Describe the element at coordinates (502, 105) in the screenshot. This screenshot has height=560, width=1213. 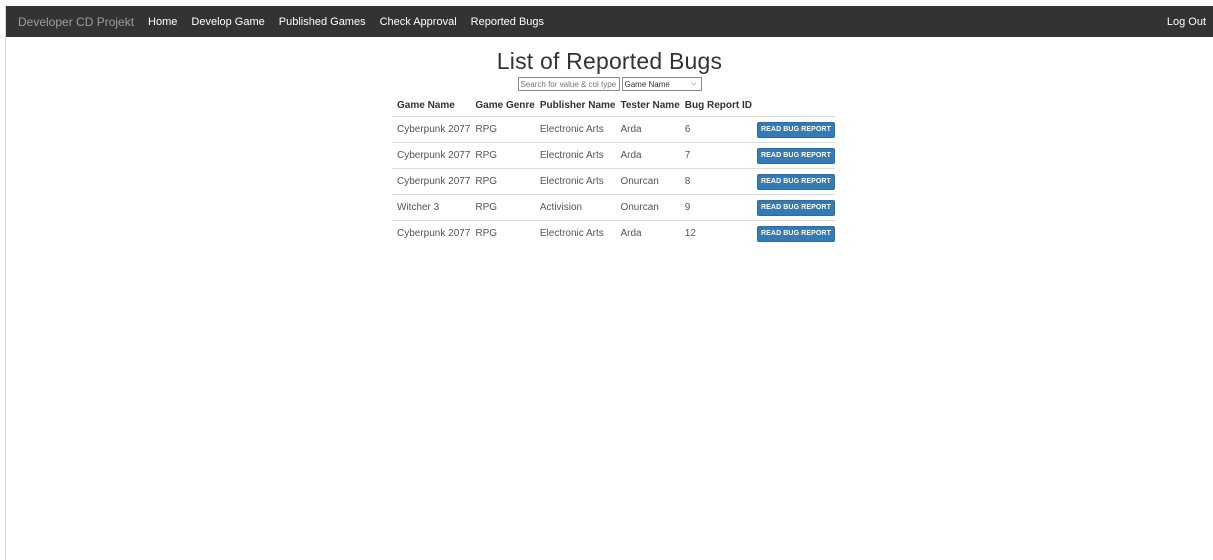
I see `header-game-genre: Game Genre` at that location.